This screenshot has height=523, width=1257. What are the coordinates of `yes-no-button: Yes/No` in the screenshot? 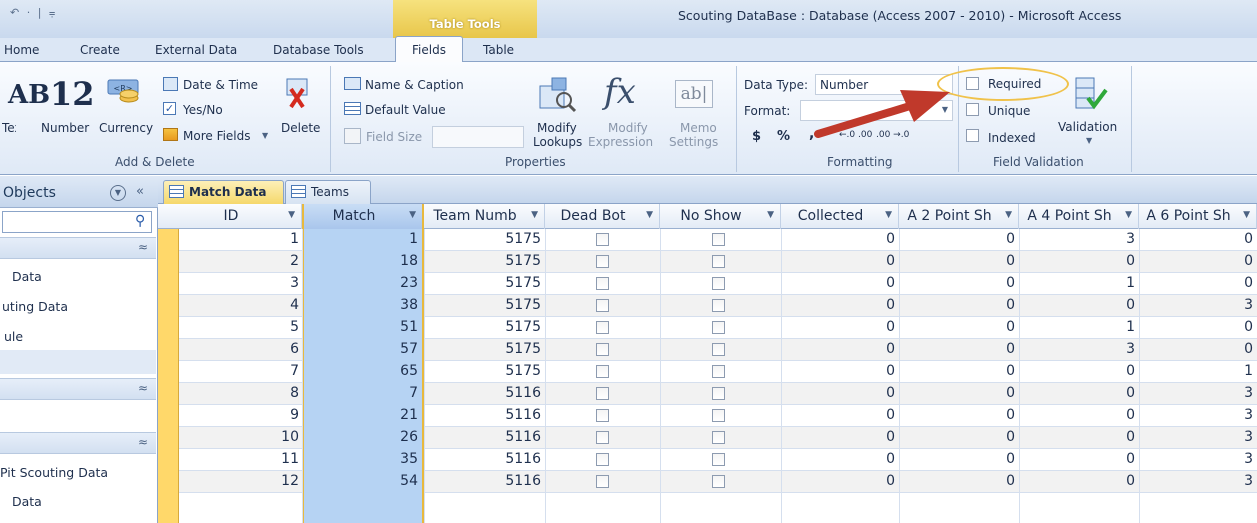 It's located at (203, 110).